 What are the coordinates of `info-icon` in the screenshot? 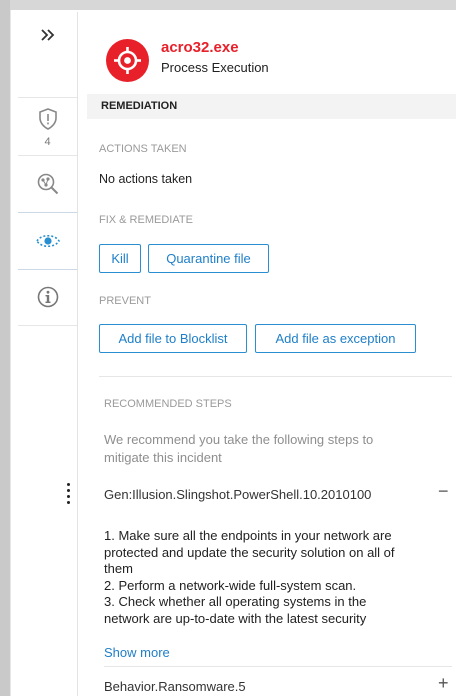 It's located at (47, 297).